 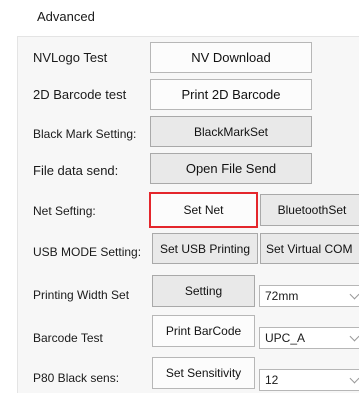 I want to click on set-sensitivity-button: Set Sensitivity, so click(x=203, y=373).